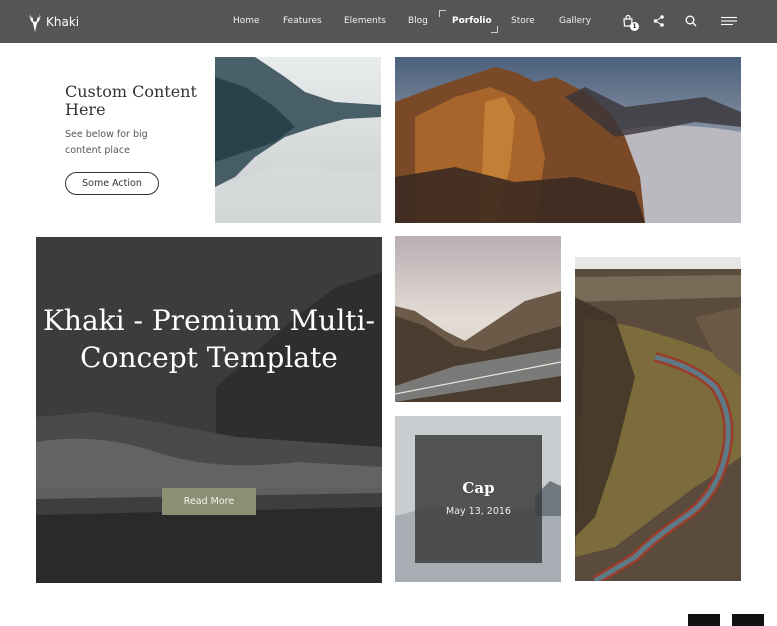 Image resolution: width=777 pixels, height=626 pixels. What do you see at coordinates (298, 140) in the screenshot?
I see `foggy-forest-image` at bounding box center [298, 140].